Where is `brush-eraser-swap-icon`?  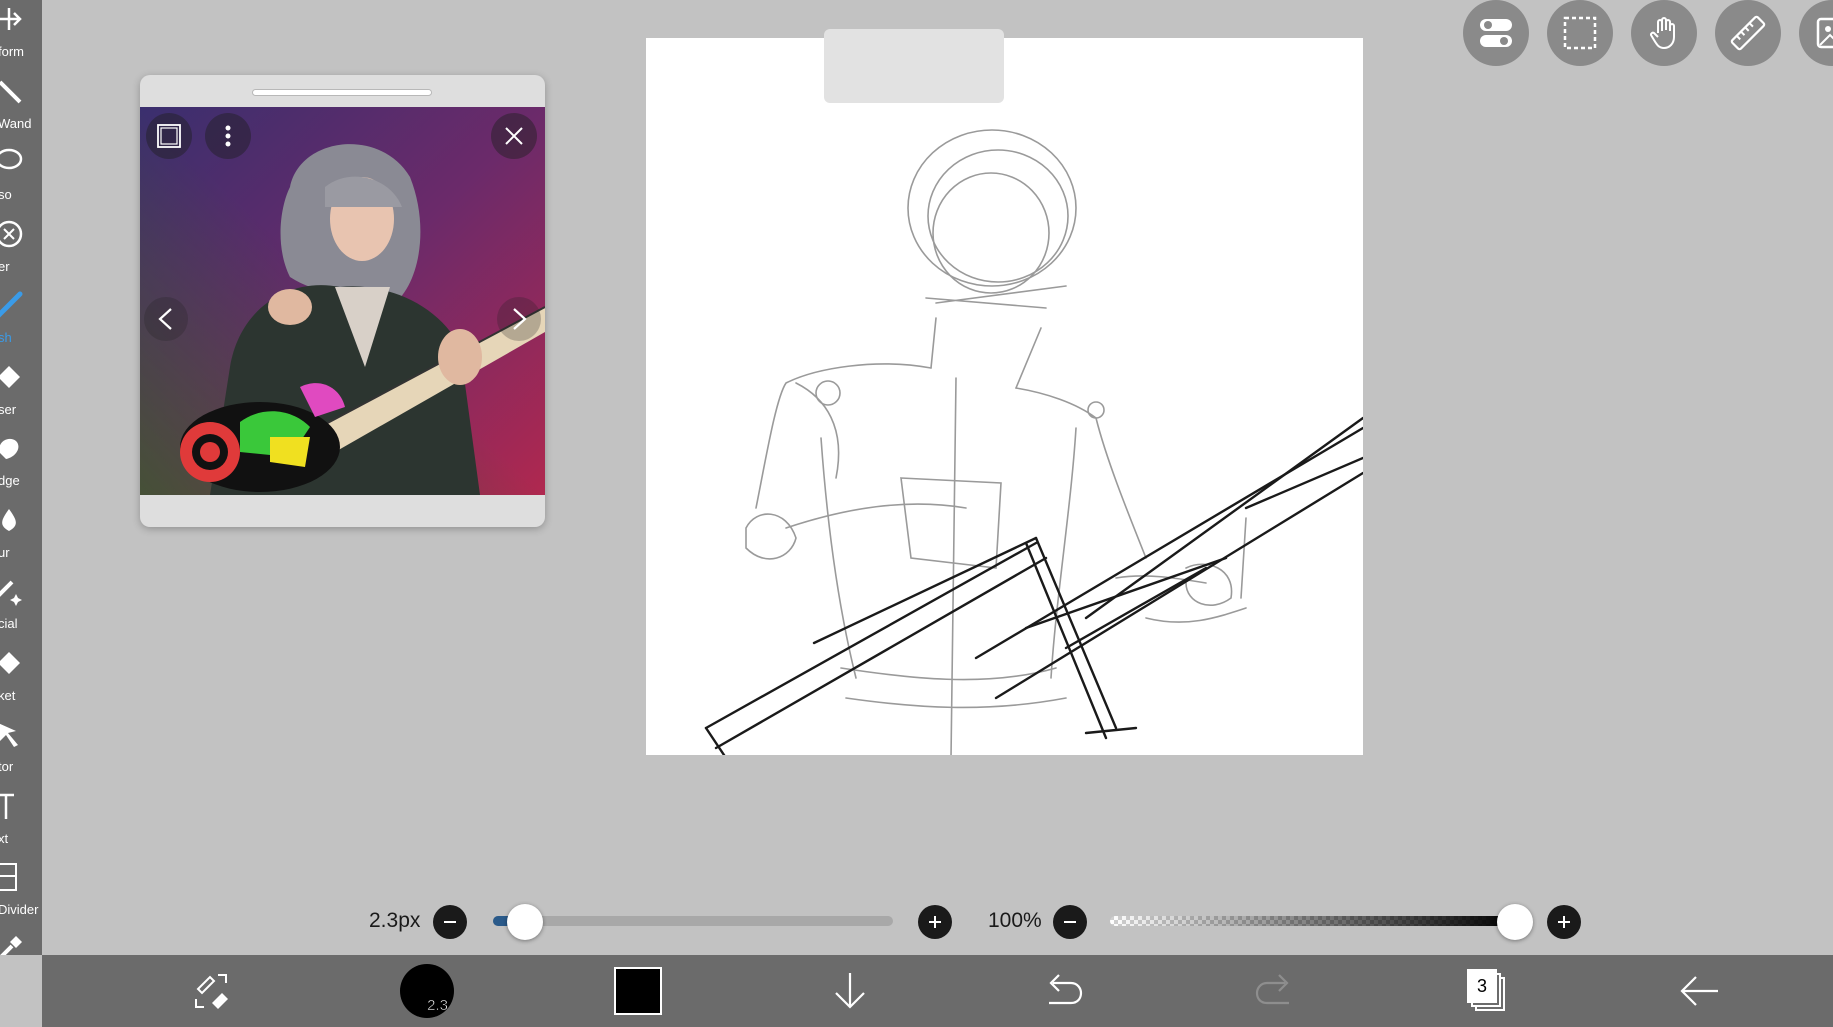
brush-eraser-swap-icon is located at coordinates (211, 991).